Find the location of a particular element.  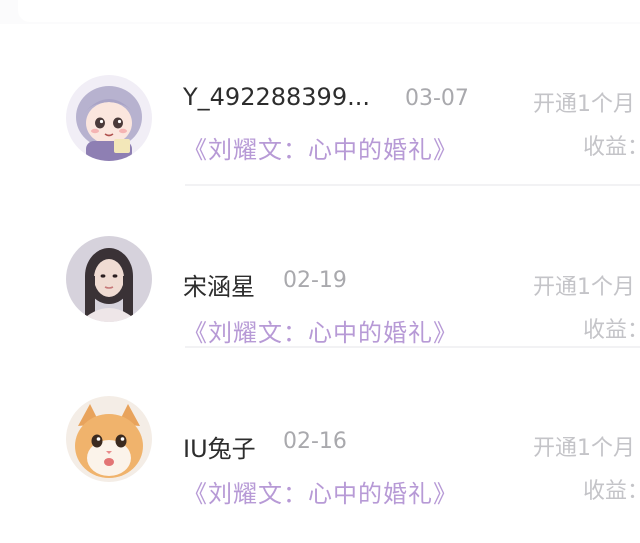

subscription-date: 02-16 is located at coordinates (315, 441).